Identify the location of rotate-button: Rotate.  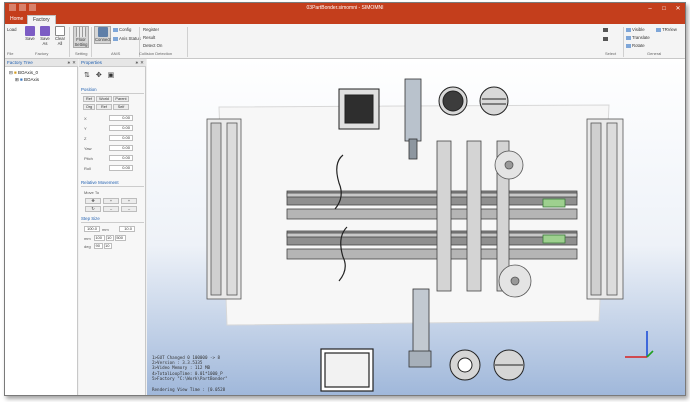
(635, 45).